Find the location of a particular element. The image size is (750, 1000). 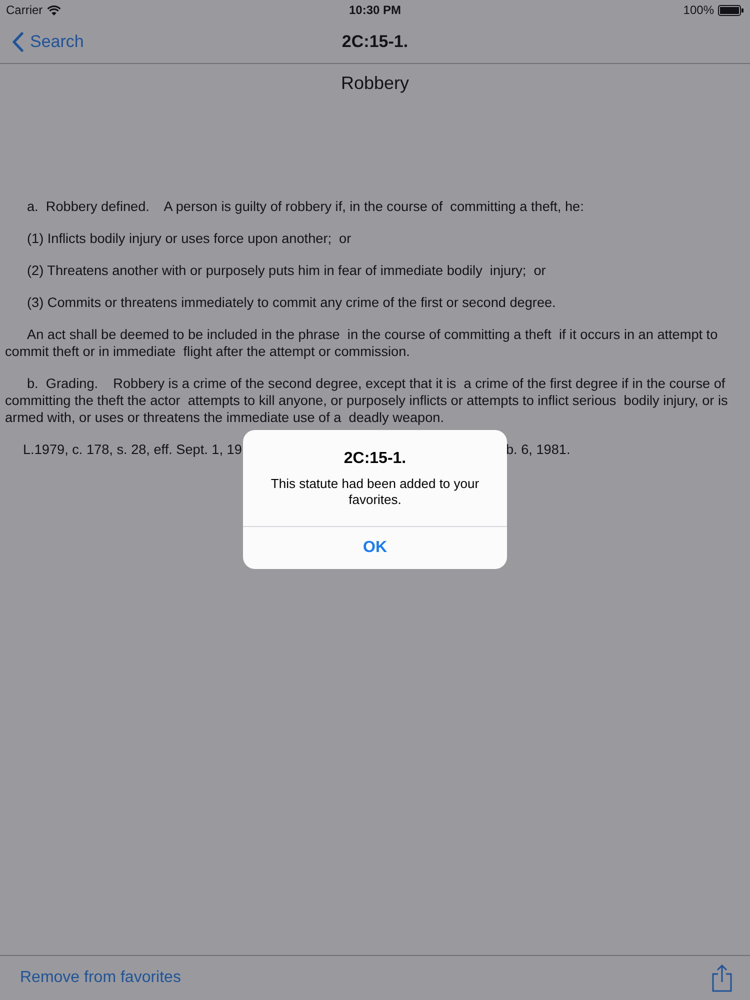

battery-icon is located at coordinates (731, 10).